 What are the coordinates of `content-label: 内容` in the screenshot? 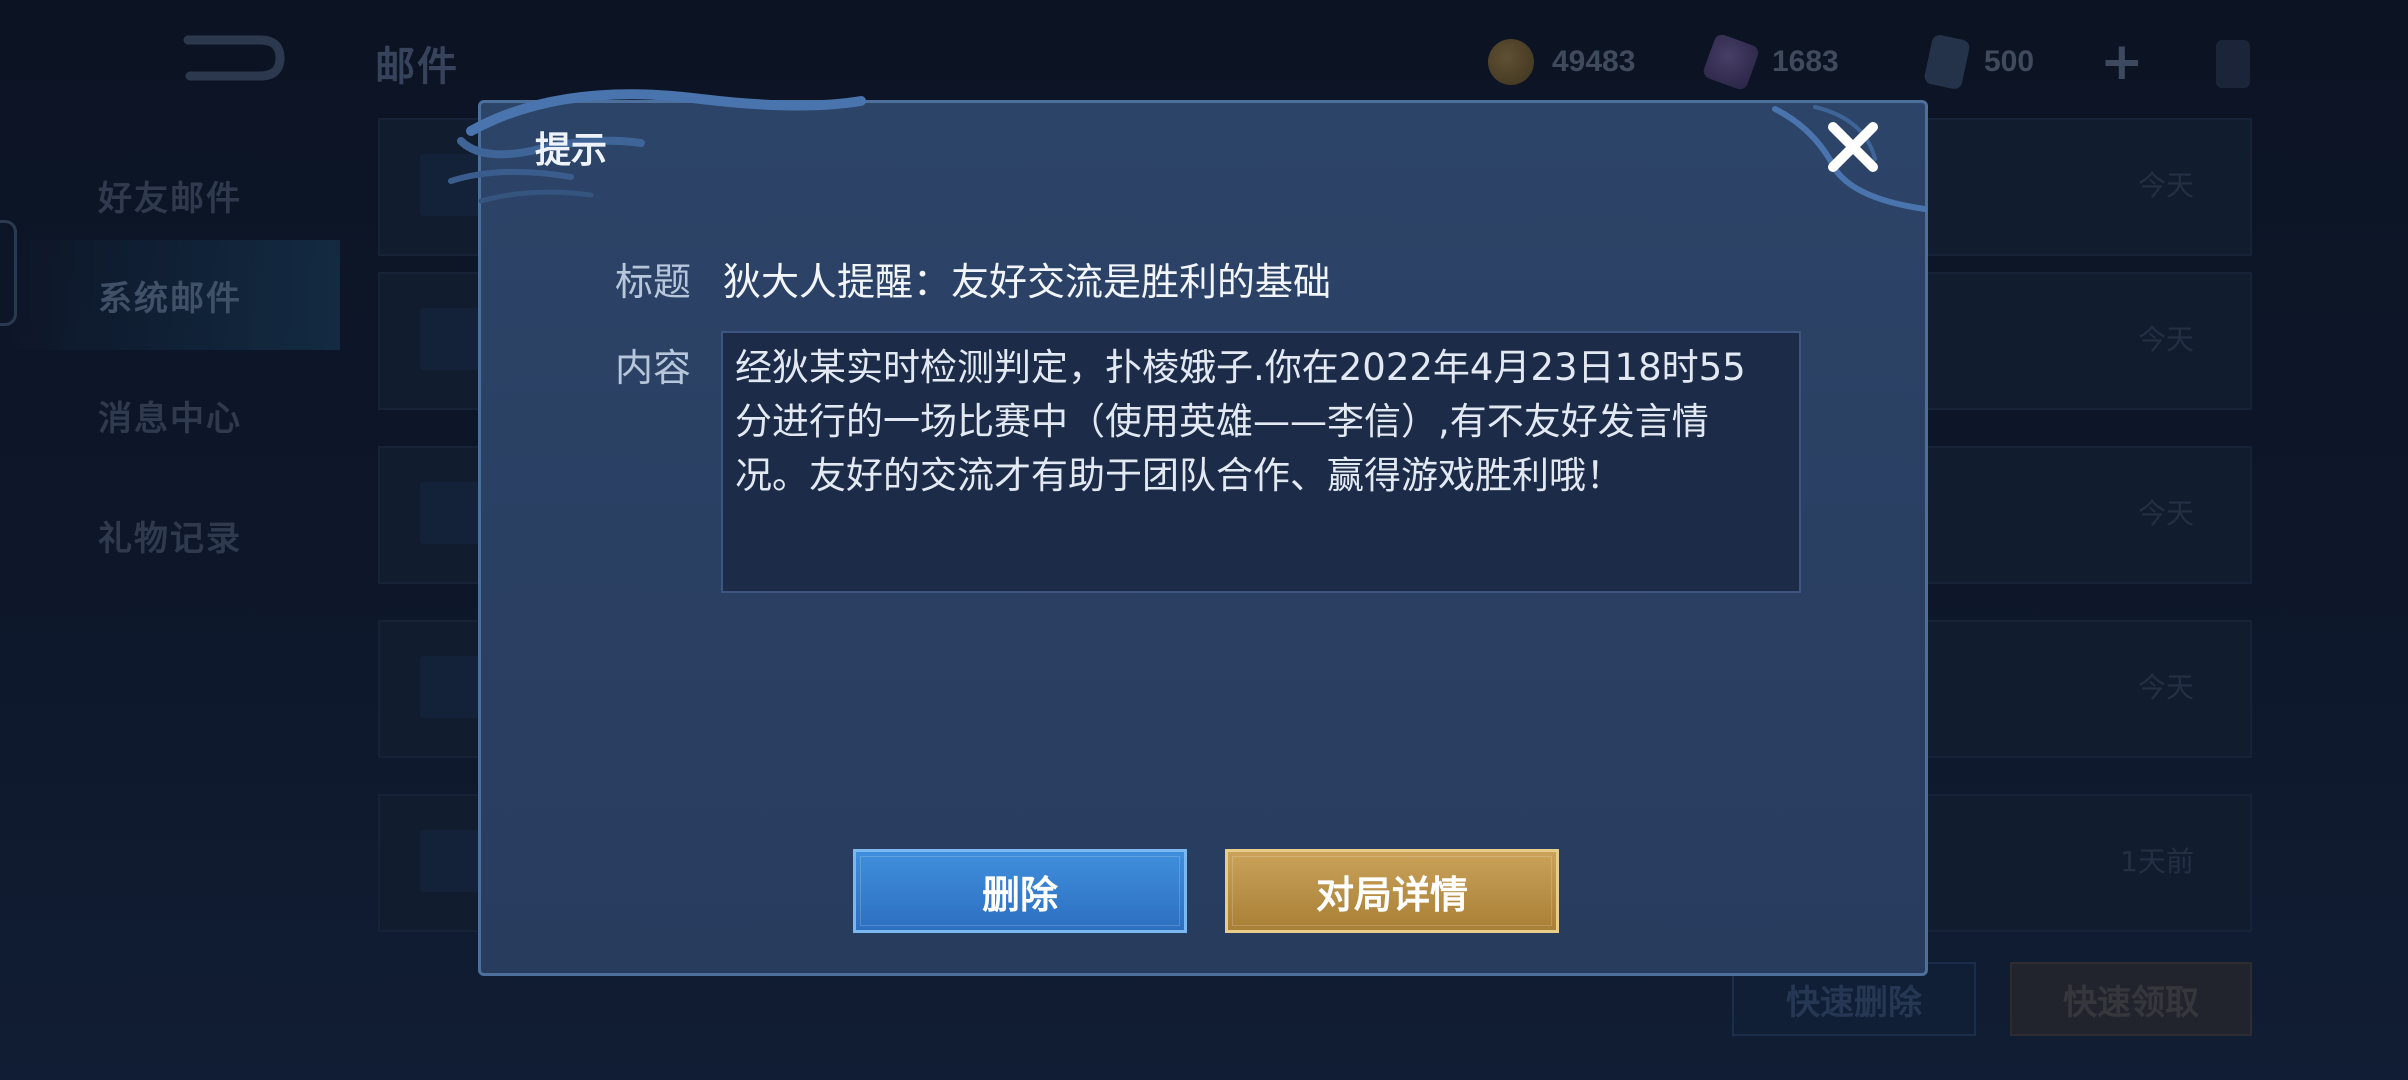 It's located at (653, 368).